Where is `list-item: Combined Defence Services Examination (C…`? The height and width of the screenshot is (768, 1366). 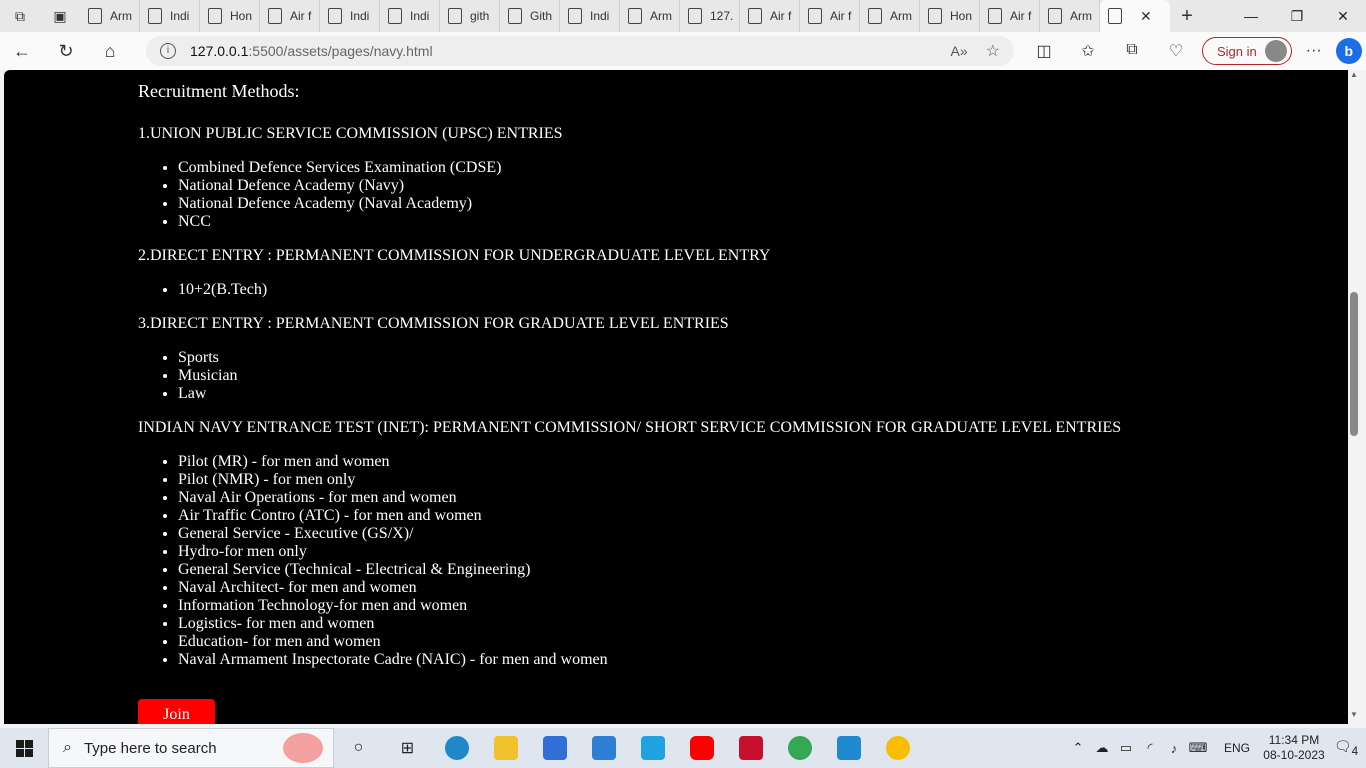
list-item: Combined Defence Services Examination (C… is located at coordinates (708, 168).